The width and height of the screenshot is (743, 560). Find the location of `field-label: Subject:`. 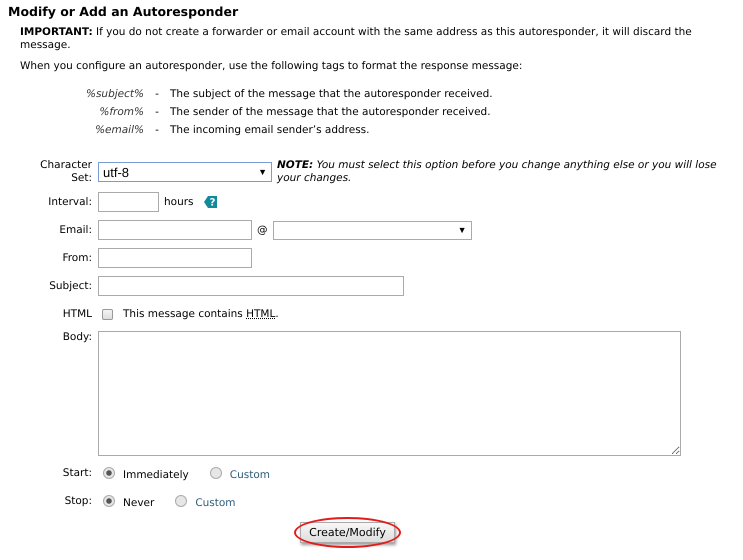

field-label: Subject: is located at coordinates (70, 286).